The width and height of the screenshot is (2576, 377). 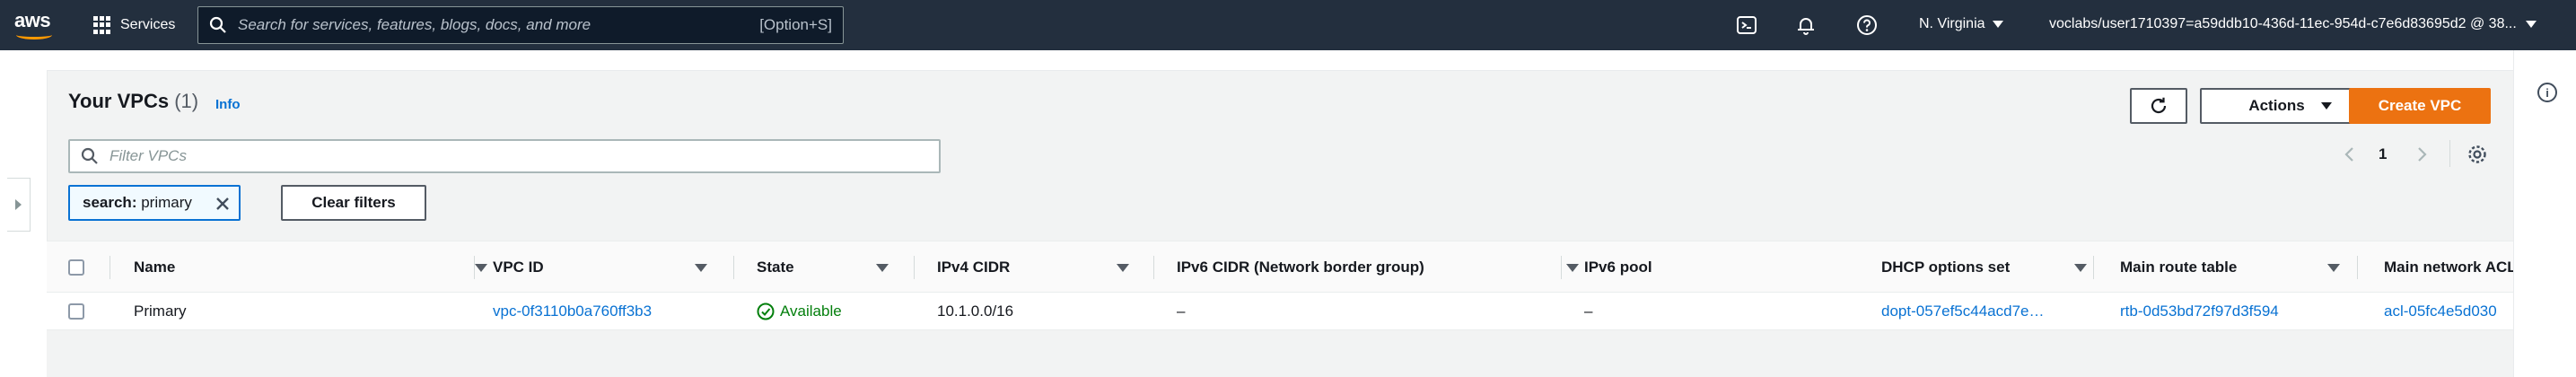 What do you see at coordinates (2477, 154) in the screenshot?
I see `table-settings-gear-icon` at bounding box center [2477, 154].